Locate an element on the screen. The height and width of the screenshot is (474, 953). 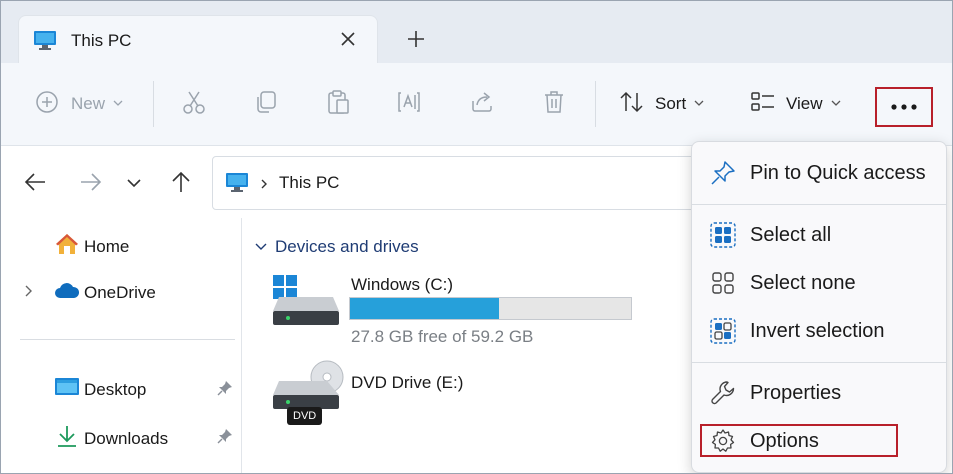
delete-button is located at coordinates (554, 104).